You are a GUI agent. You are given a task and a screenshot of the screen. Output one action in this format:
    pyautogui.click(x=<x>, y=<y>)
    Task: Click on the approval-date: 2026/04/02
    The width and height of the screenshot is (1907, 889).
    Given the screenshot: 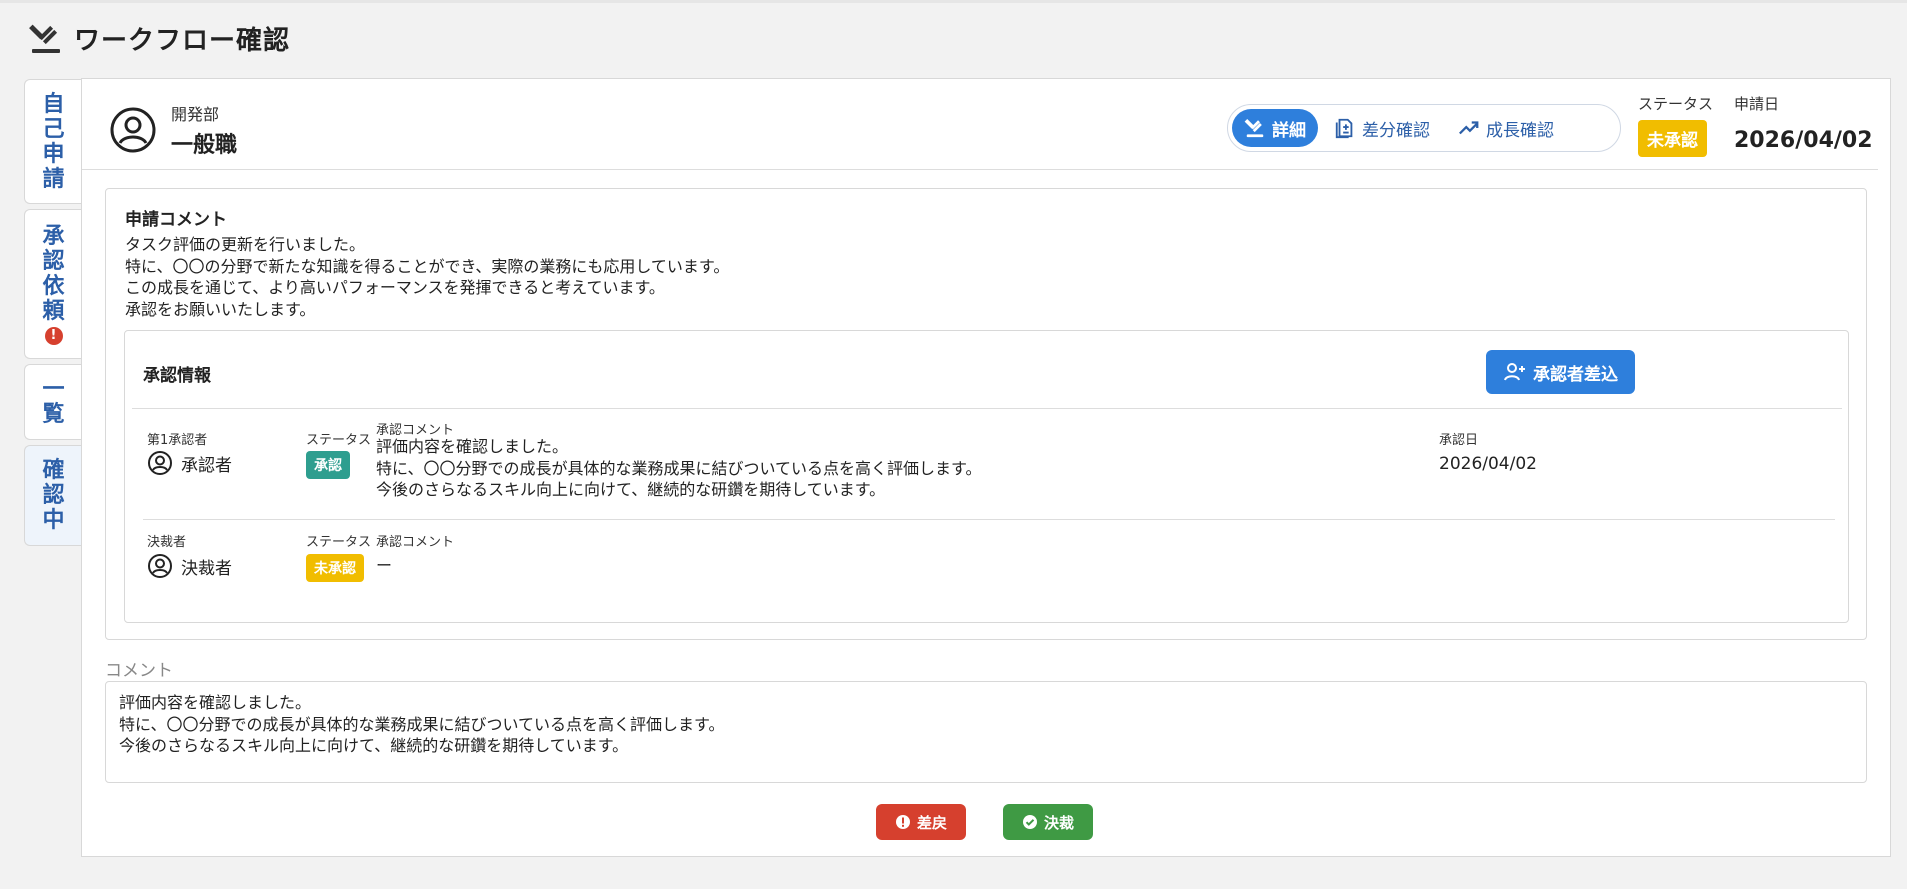 What is the action you would take?
    pyautogui.click(x=1488, y=464)
    